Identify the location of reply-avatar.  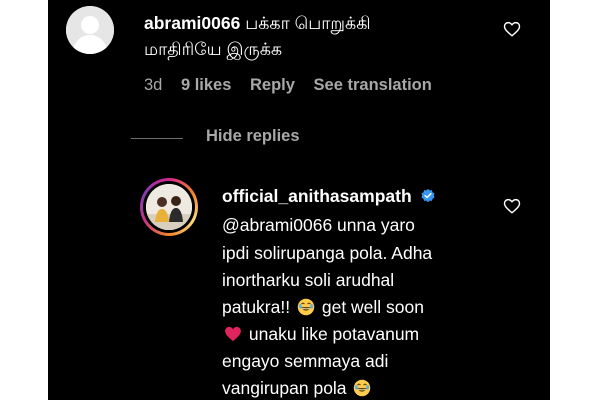
(169, 207).